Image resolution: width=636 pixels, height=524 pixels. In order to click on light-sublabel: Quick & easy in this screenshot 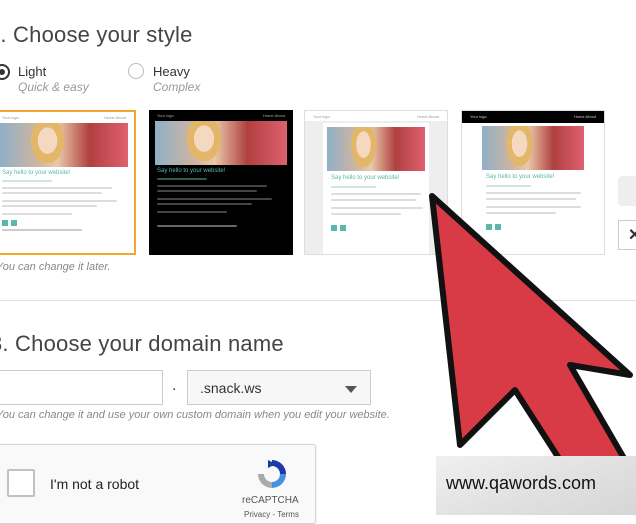, I will do `click(53, 87)`.